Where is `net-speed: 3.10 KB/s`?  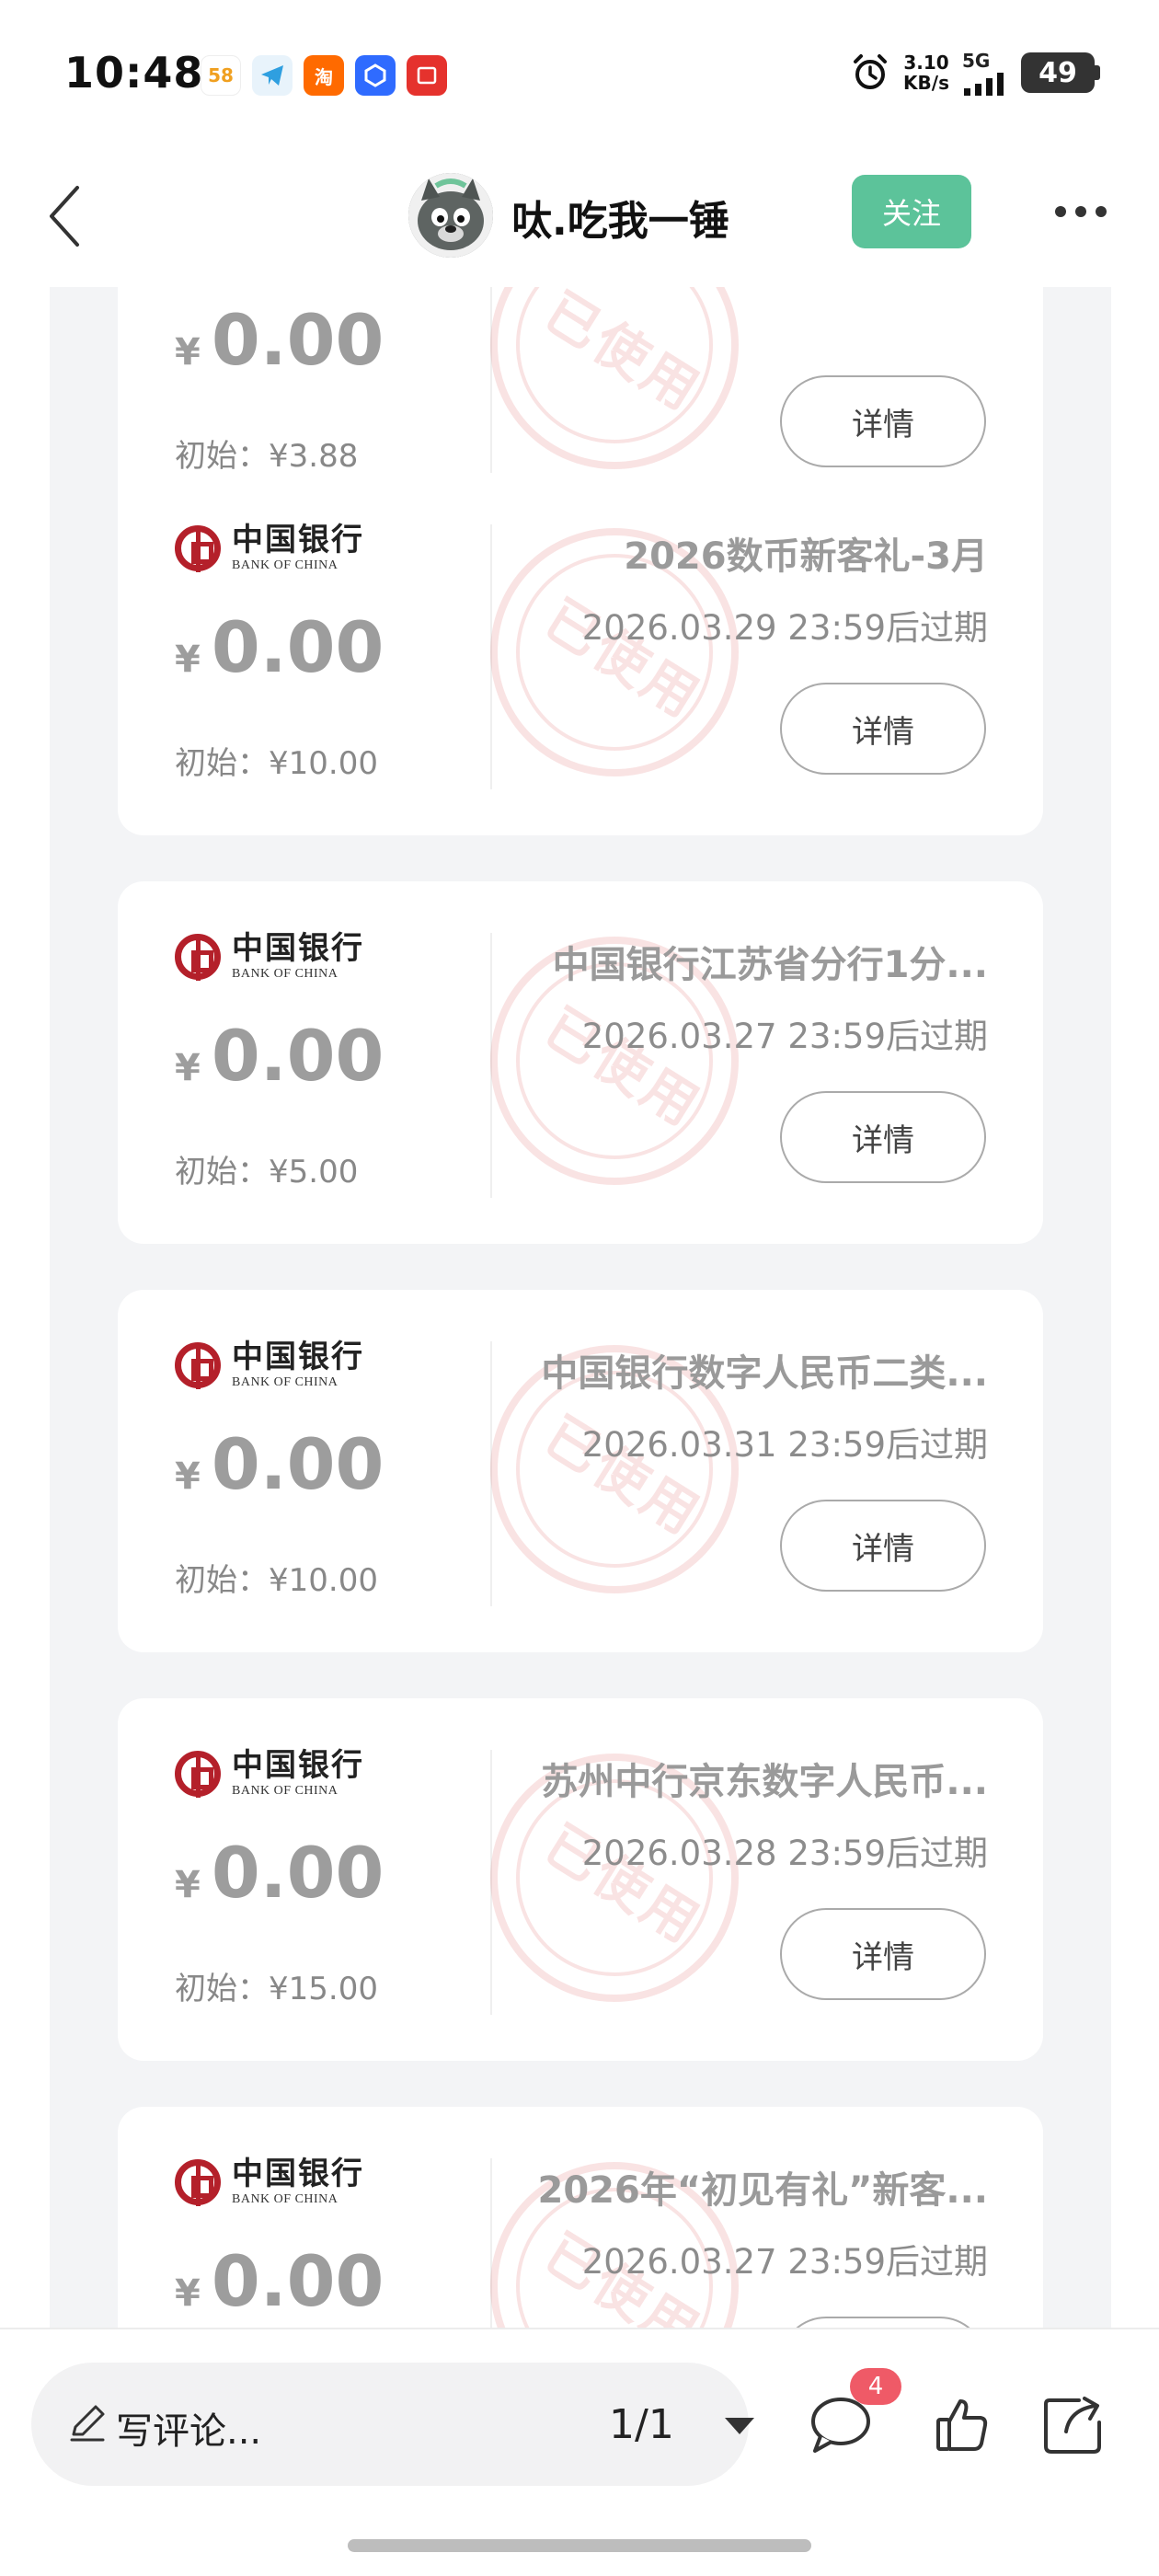
net-speed: 3.10 KB/s is located at coordinates (926, 72).